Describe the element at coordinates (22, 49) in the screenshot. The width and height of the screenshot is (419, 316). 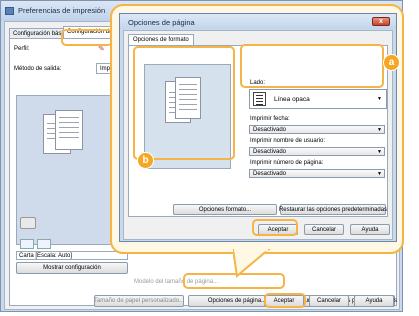
I see `profile-label: Perfil:` at that location.